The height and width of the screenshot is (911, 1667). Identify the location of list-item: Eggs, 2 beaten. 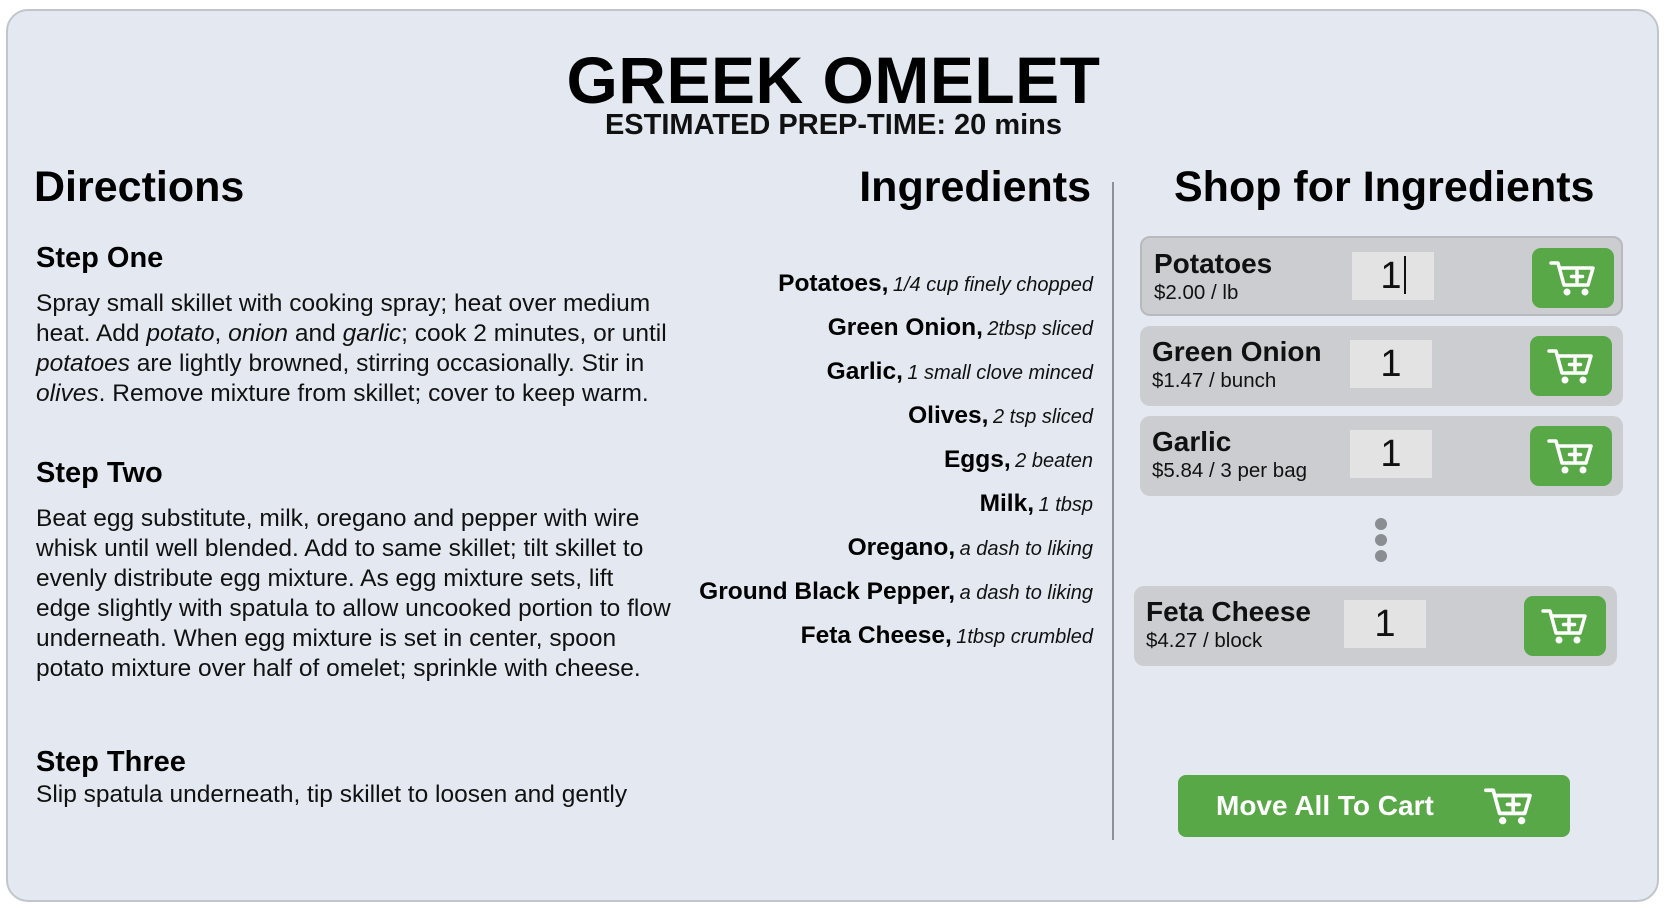
(896, 466).